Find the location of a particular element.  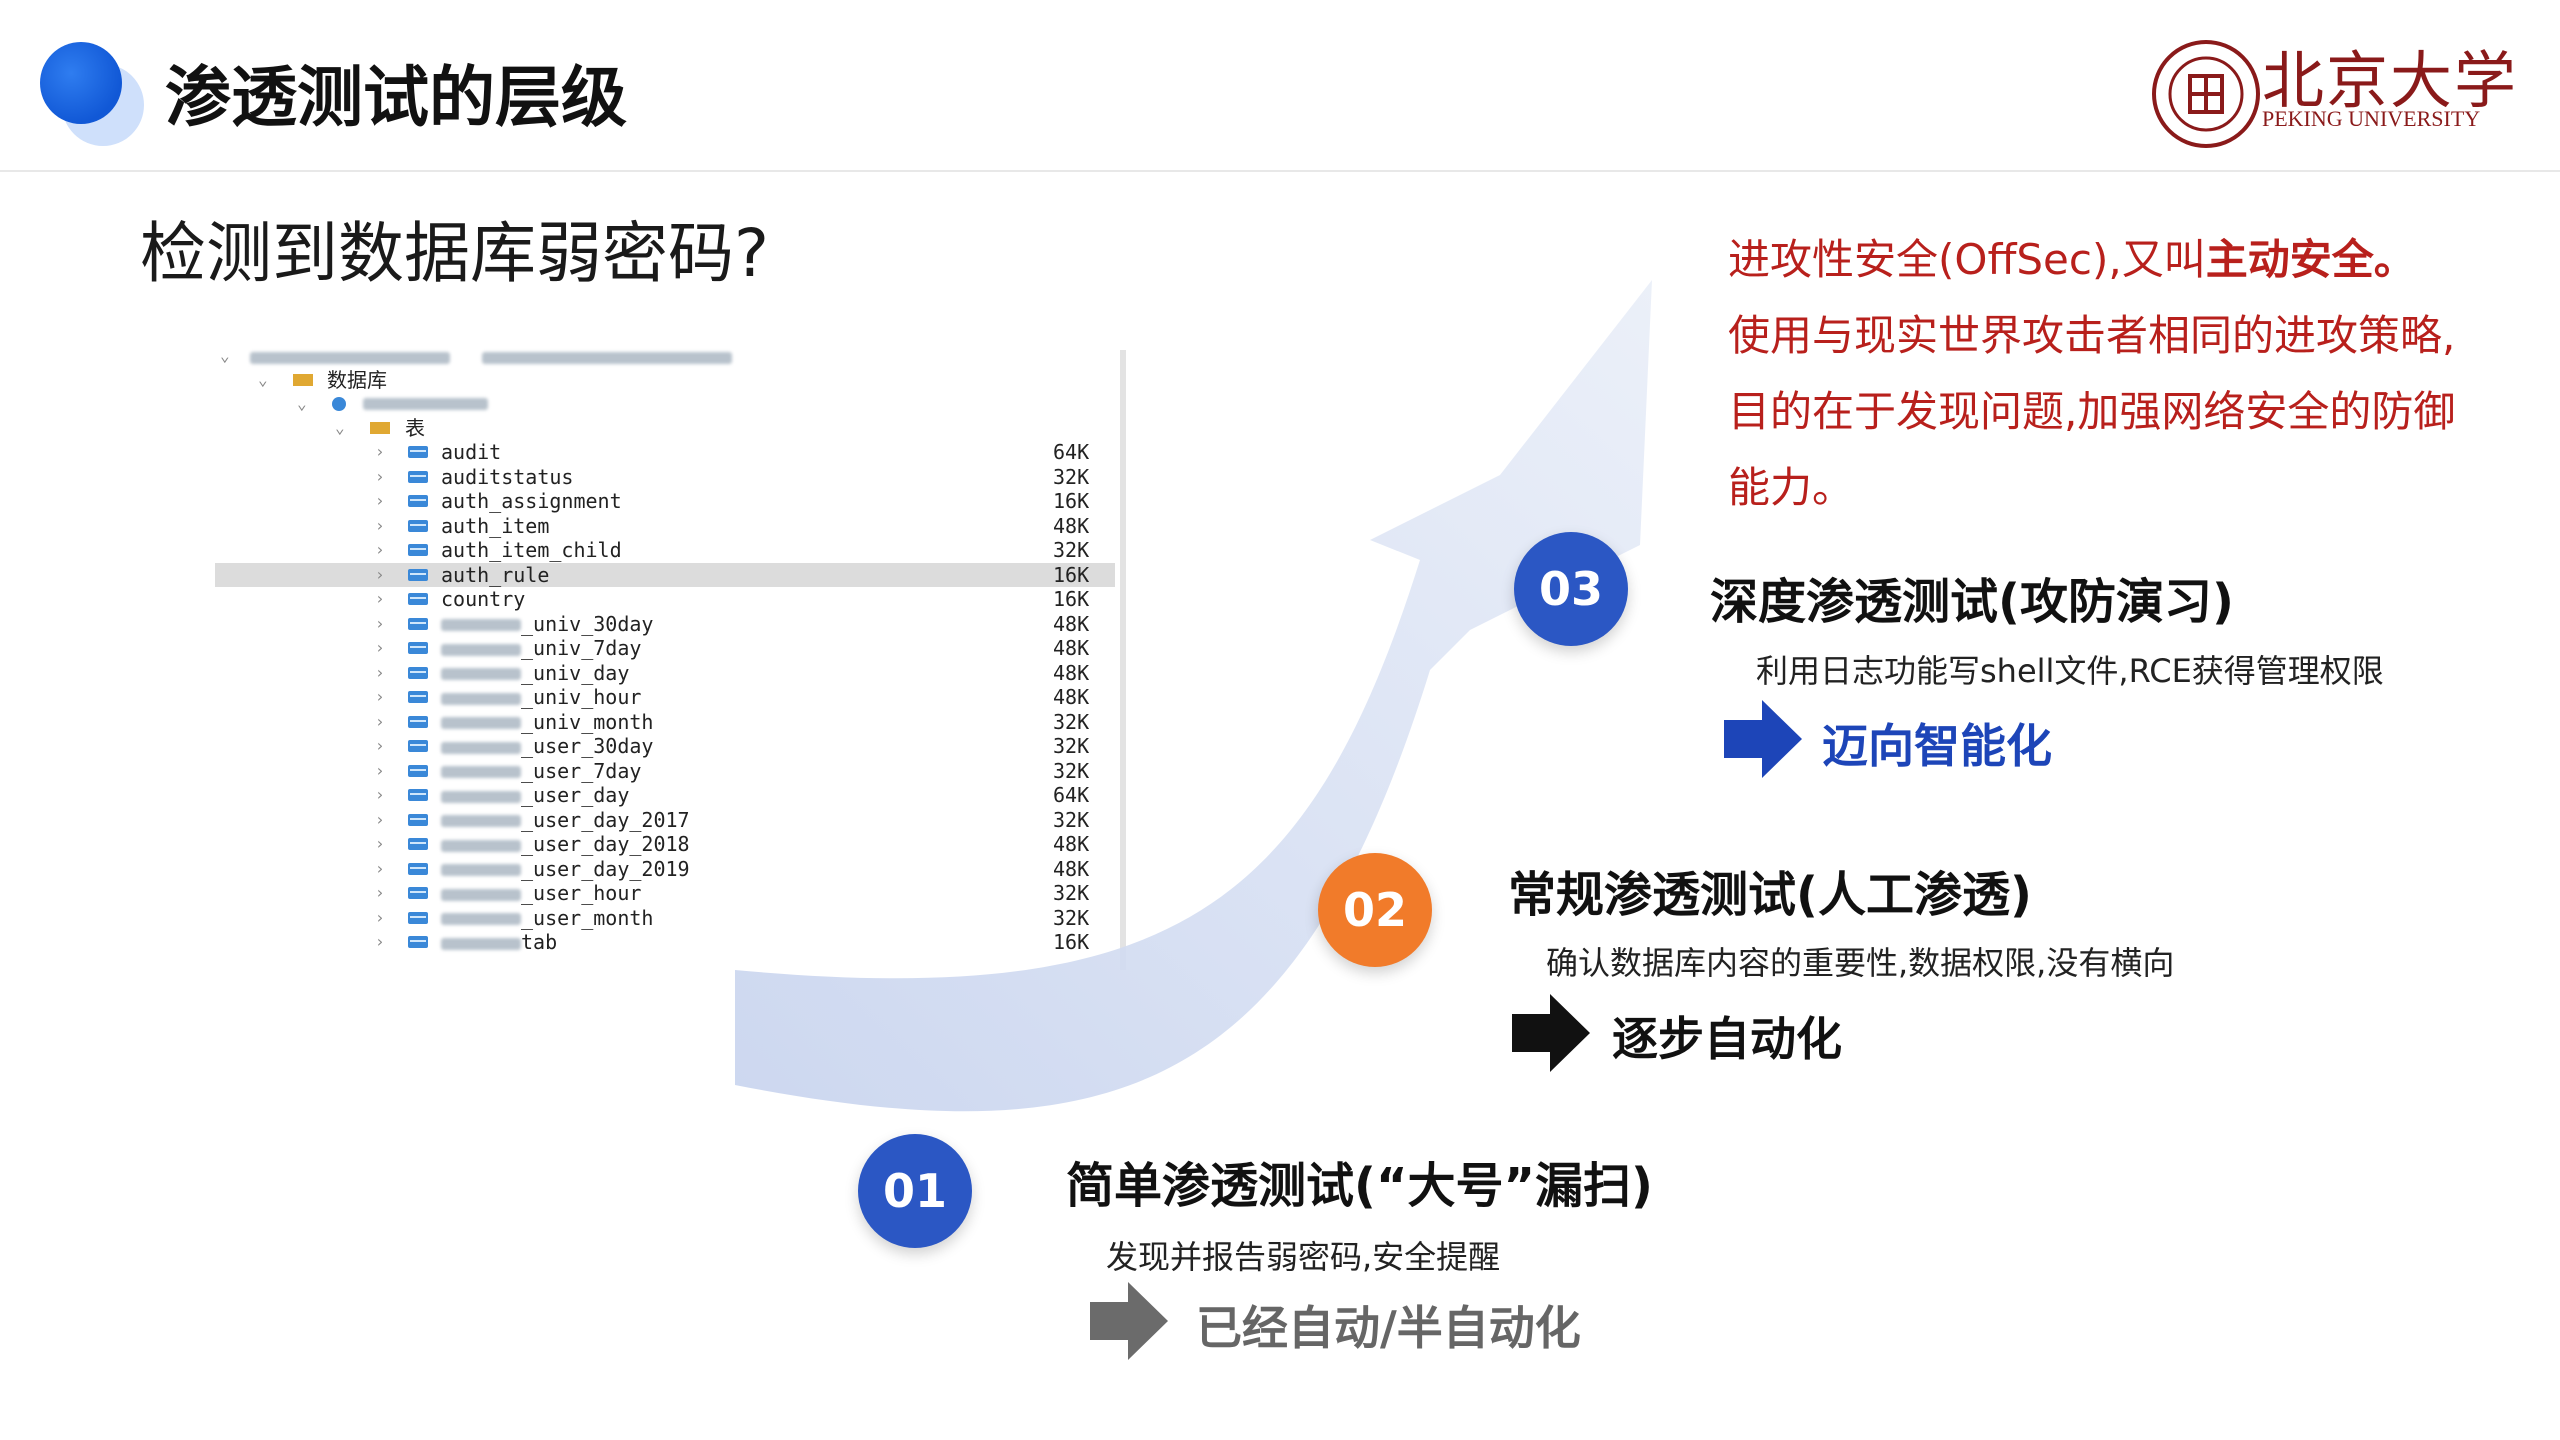

table-name-text: _user_month is located at coordinates (587, 917).